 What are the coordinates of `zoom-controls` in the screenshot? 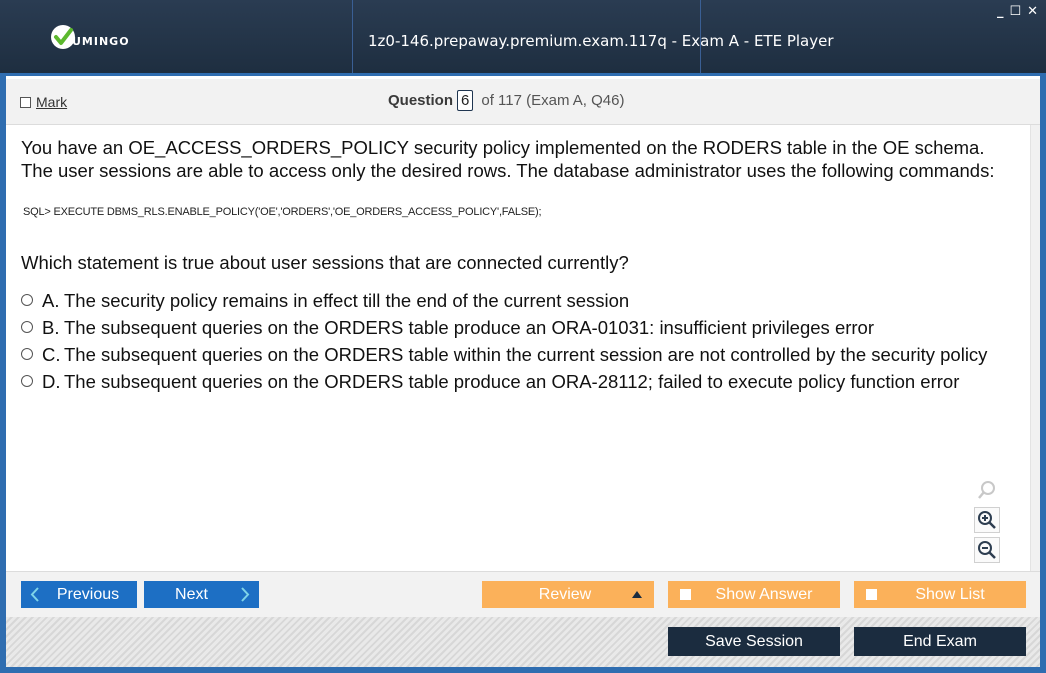 It's located at (987, 522).